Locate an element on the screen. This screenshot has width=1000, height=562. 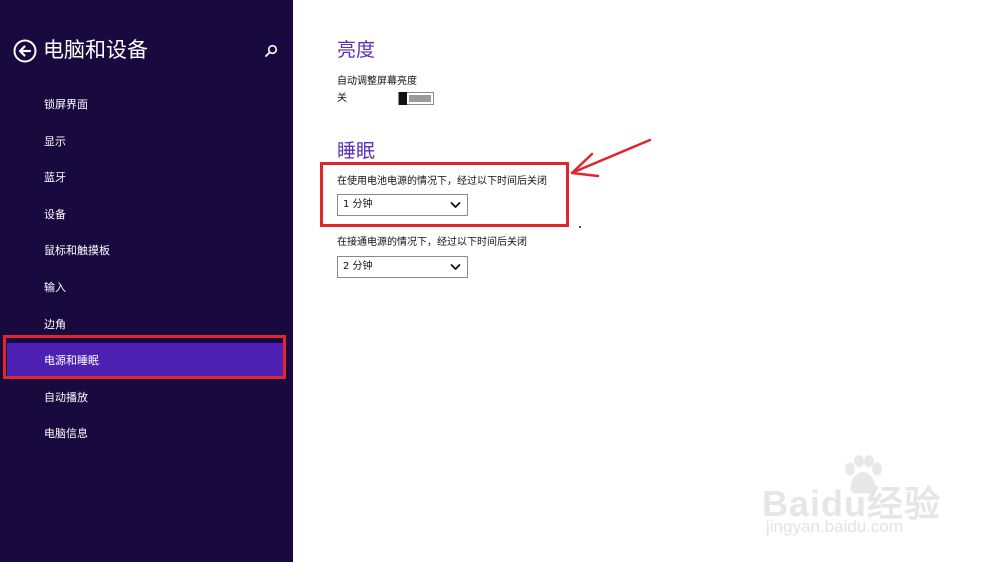
sidebar-item-display: 显示 is located at coordinates (146, 142).